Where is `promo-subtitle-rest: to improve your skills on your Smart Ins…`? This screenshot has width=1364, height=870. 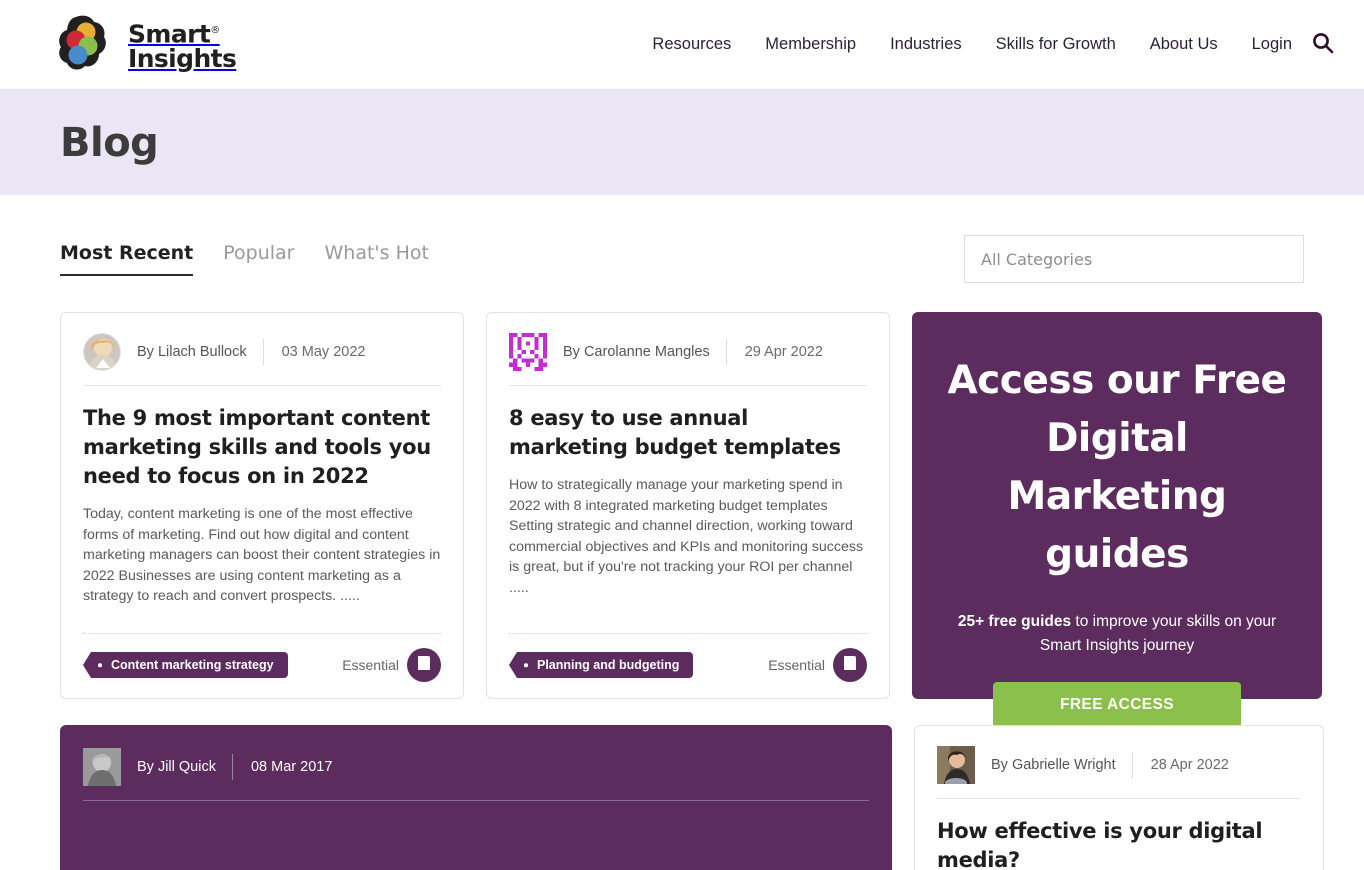 promo-subtitle-rest: to improve your skills on your Smart Ins… is located at coordinates (1158, 633).